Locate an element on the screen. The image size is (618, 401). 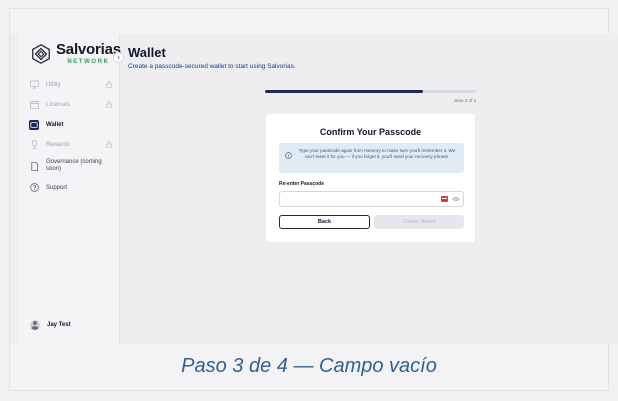
calendar-icon is located at coordinates (34, 105).